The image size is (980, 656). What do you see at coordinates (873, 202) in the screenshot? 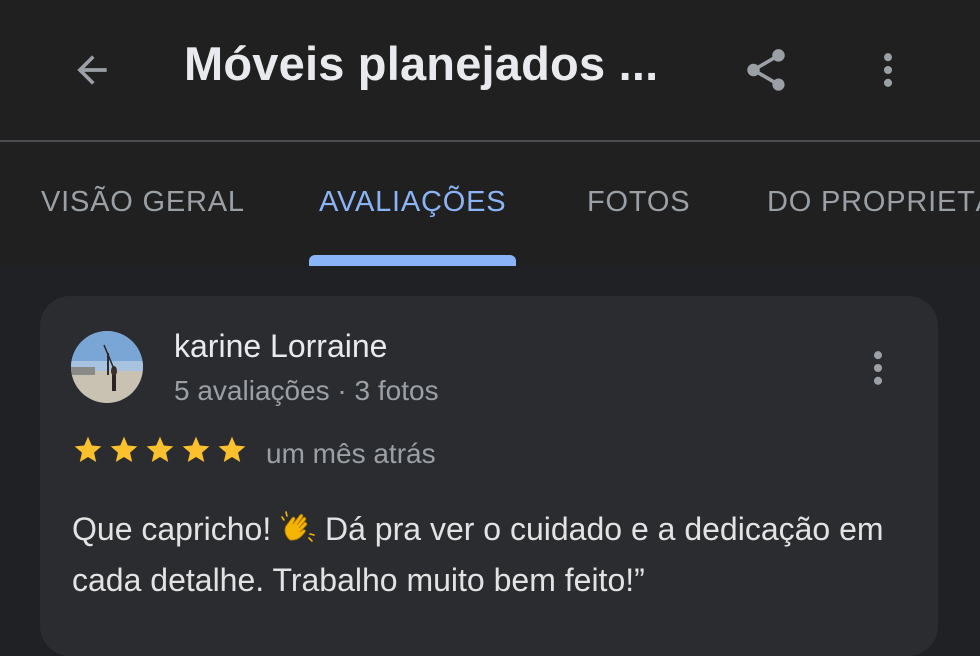
I see `tab-from-owner: DO PROPRIETÁRIO` at bounding box center [873, 202].